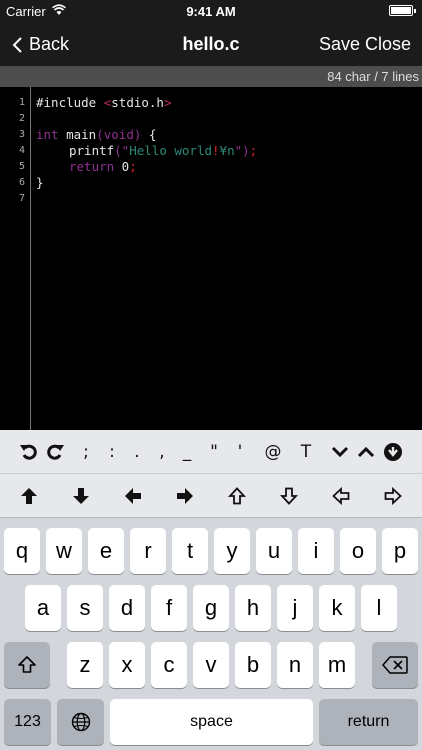 The height and width of the screenshot is (750, 422). I want to click on single-quote-key: ', so click(240, 452).